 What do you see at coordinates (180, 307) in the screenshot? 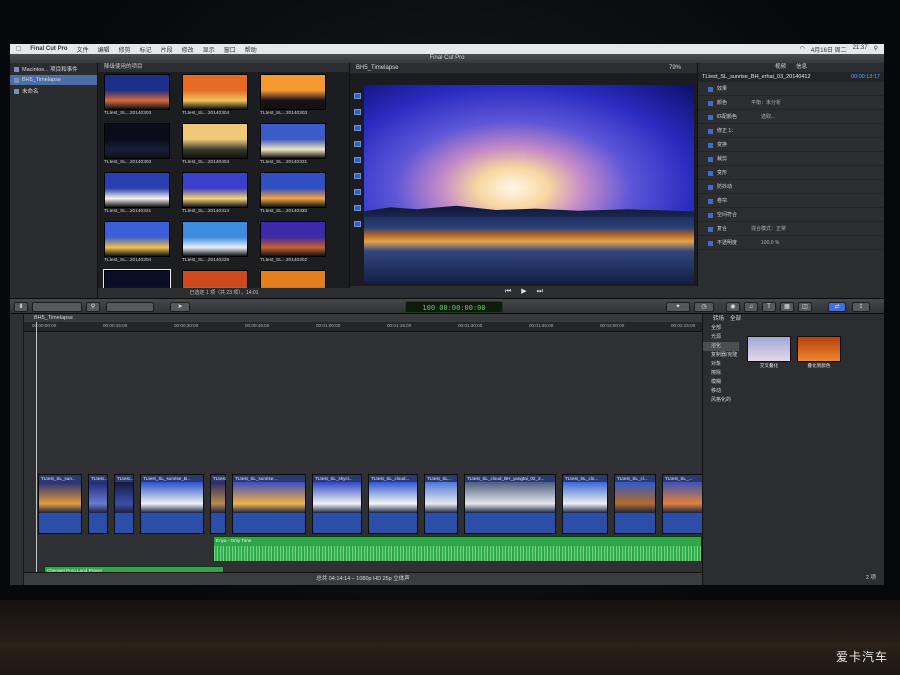
I see `select-tool-icon: ➤` at bounding box center [180, 307].